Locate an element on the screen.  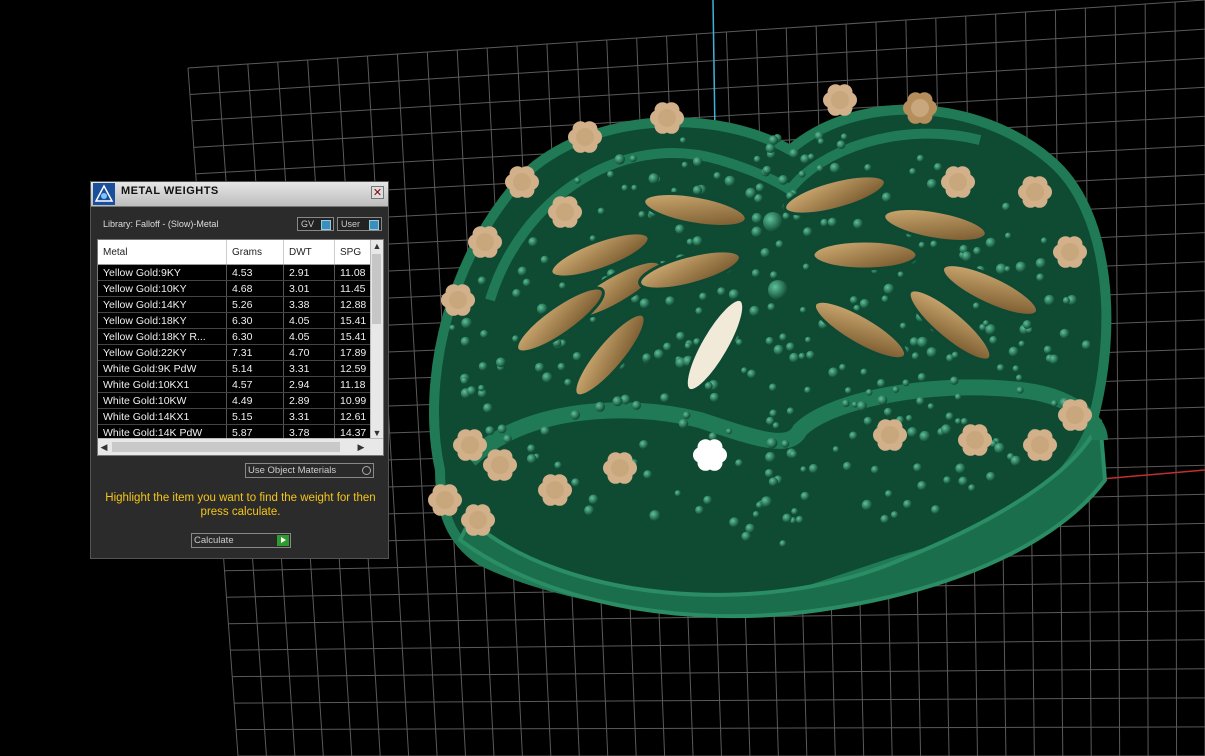
table-row: White Gold:10KX1 4.57 2.94 11.18 is located at coordinates (237, 385).